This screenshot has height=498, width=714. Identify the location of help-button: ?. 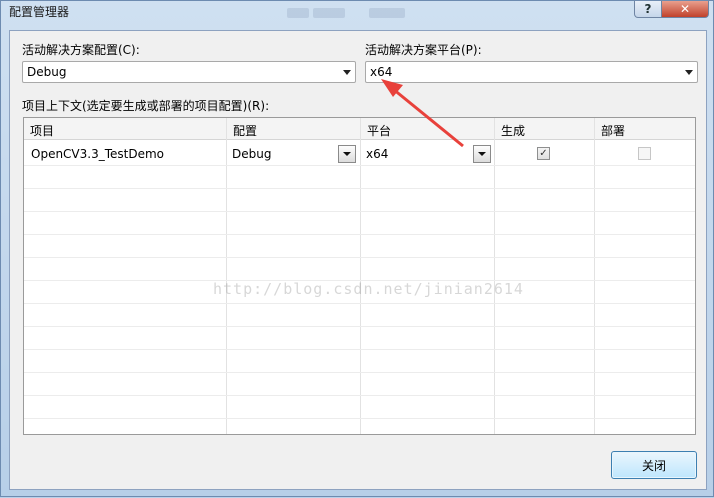
(648, 9).